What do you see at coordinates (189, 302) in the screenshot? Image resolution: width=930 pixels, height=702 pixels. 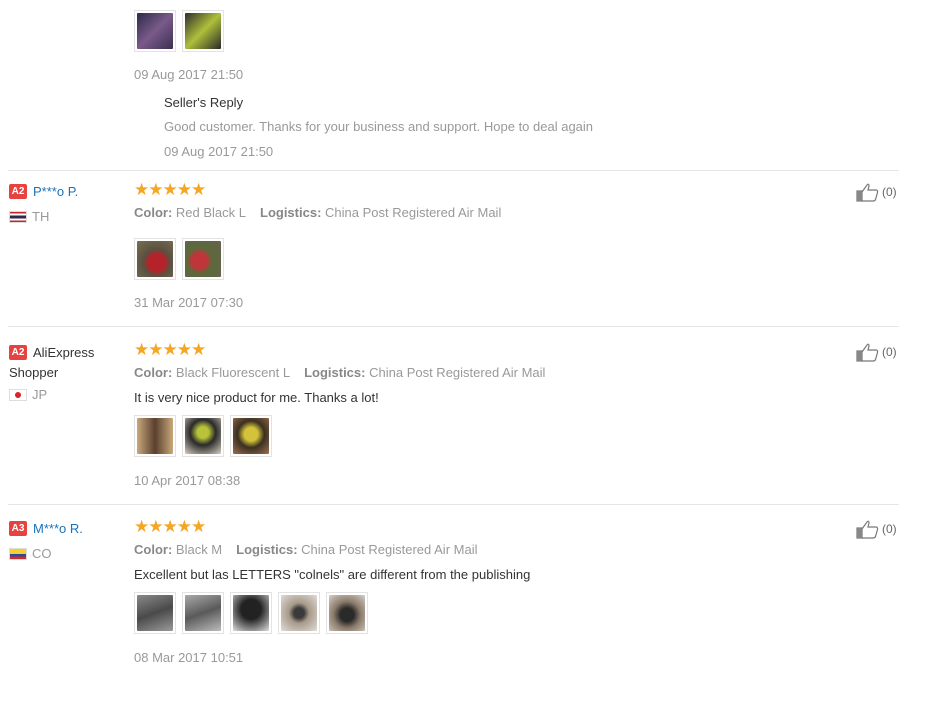 I see `review-date: 31 Mar 2017 07:30` at bounding box center [189, 302].